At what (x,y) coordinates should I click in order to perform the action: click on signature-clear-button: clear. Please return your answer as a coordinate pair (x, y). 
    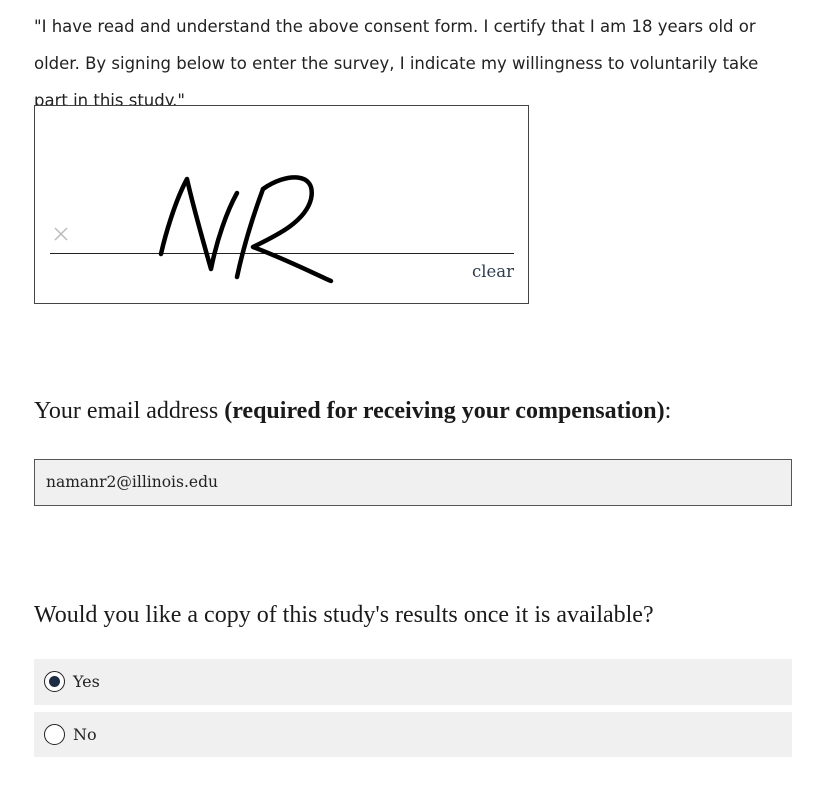
    Looking at the image, I should click on (493, 271).